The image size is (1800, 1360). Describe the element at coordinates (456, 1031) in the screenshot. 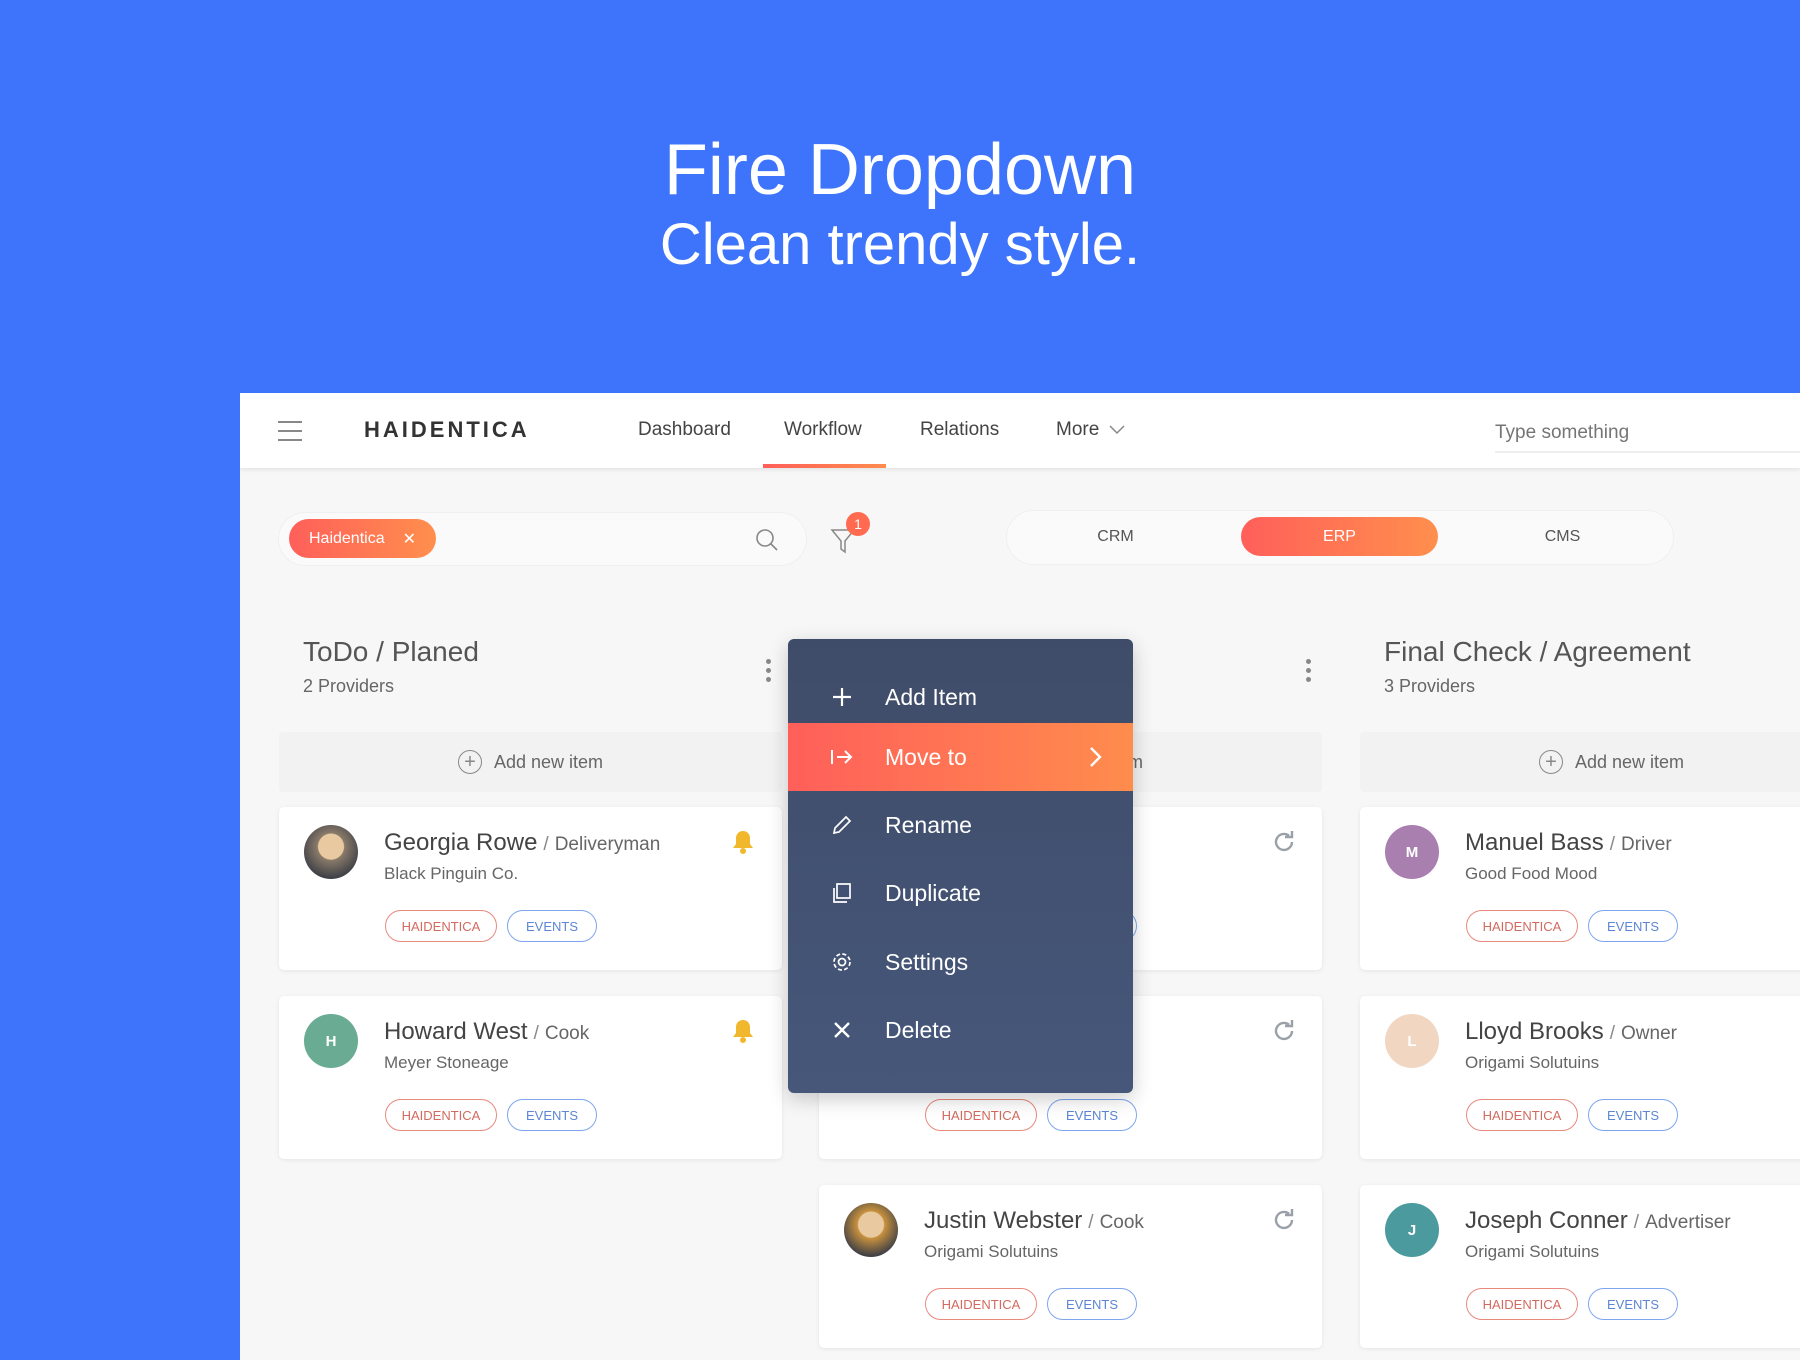

I see `provider-name: Howard West` at that location.